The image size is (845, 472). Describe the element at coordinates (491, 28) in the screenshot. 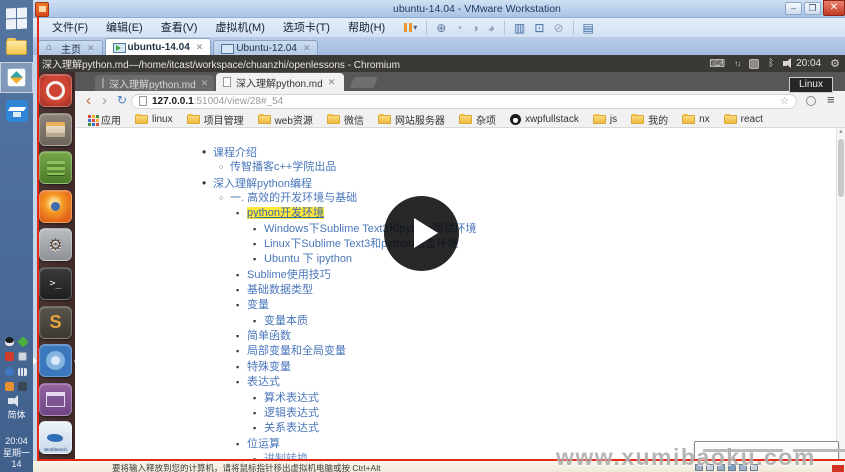

I see `snapshot-manager-button` at that location.